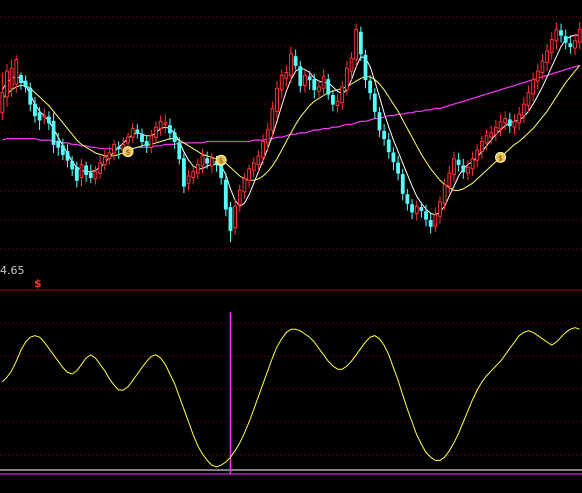  I want to click on price-axis-label: 4.65, so click(12, 270).